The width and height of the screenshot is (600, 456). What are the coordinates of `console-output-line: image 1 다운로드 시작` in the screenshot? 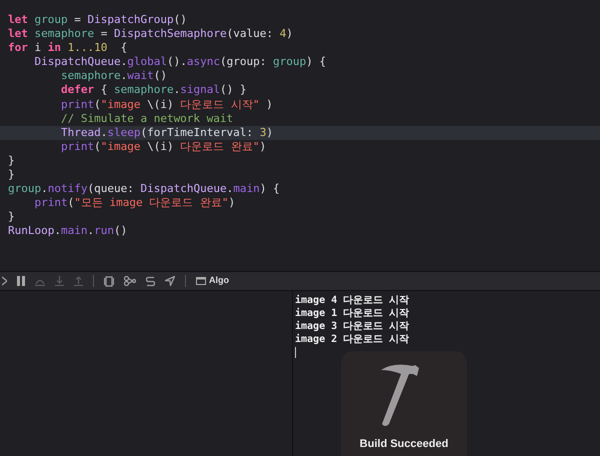 It's located at (352, 313).